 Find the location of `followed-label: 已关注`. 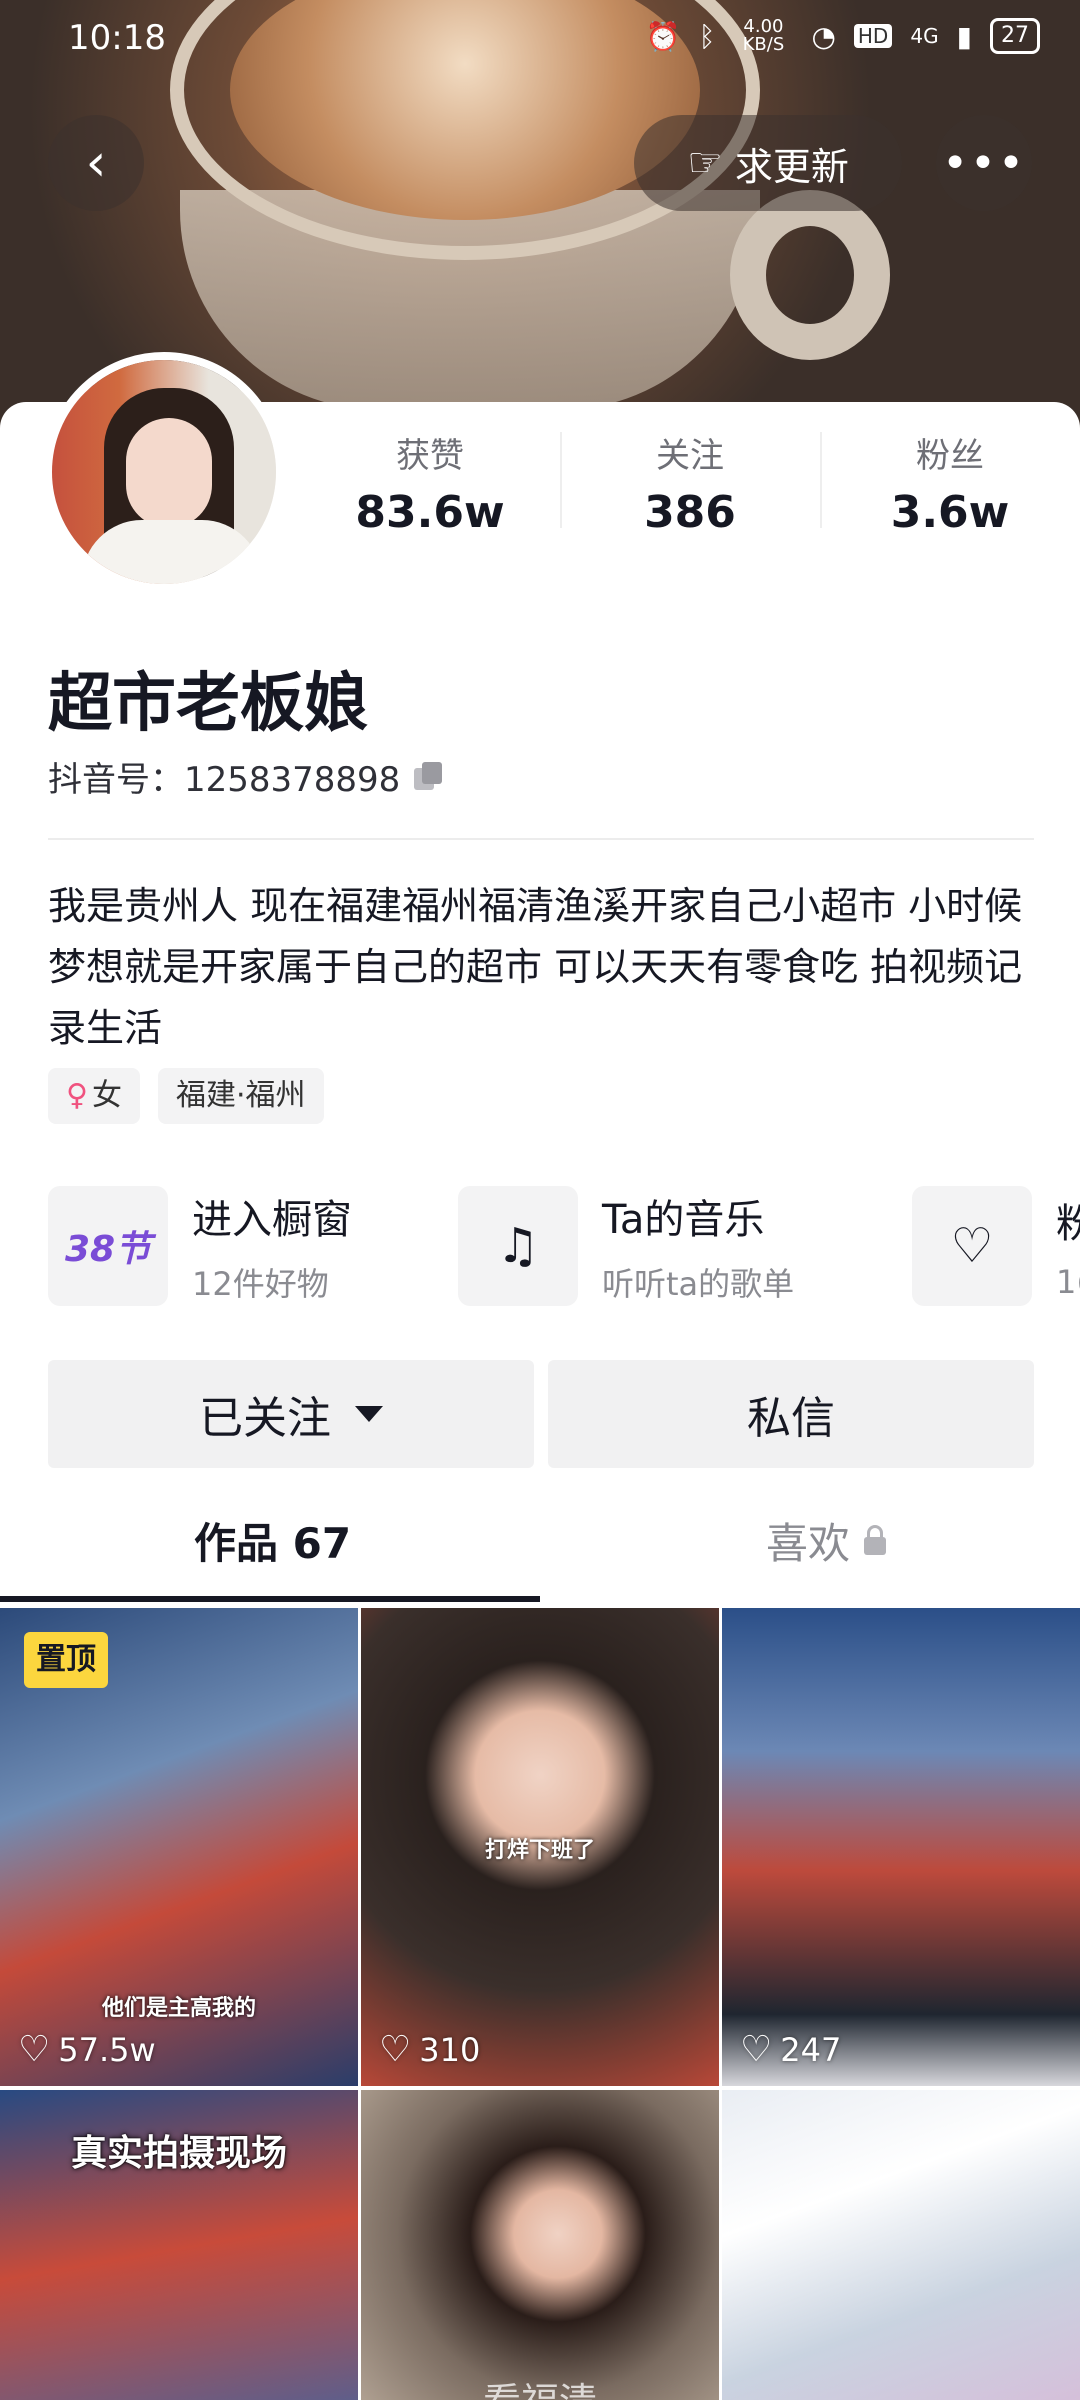

followed-label: 已关注 is located at coordinates (265, 1418).